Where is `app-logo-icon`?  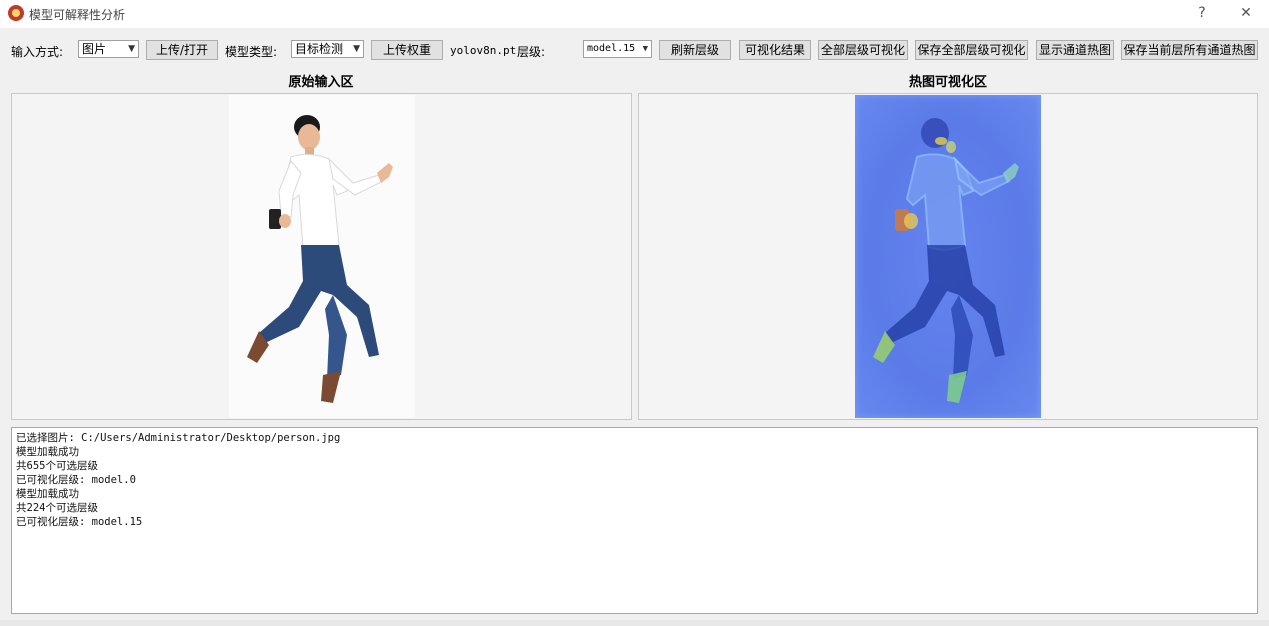 app-logo-icon is located at coordinates (16, 13).